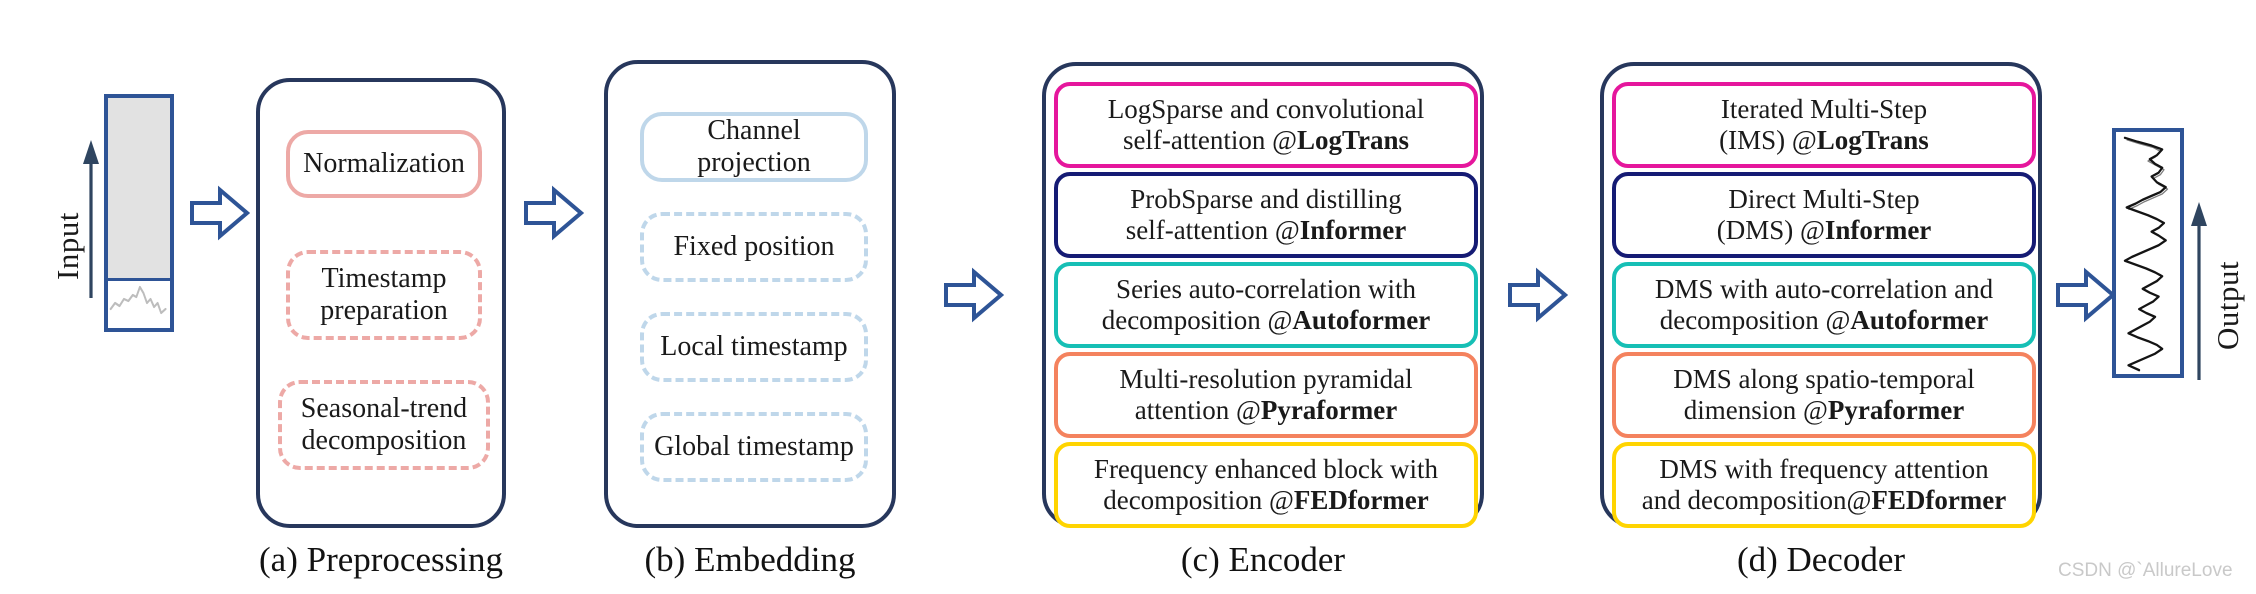 This screenshot has width=2256, height=594. I want to click on item-label: Fixed position, so click(754, 246).